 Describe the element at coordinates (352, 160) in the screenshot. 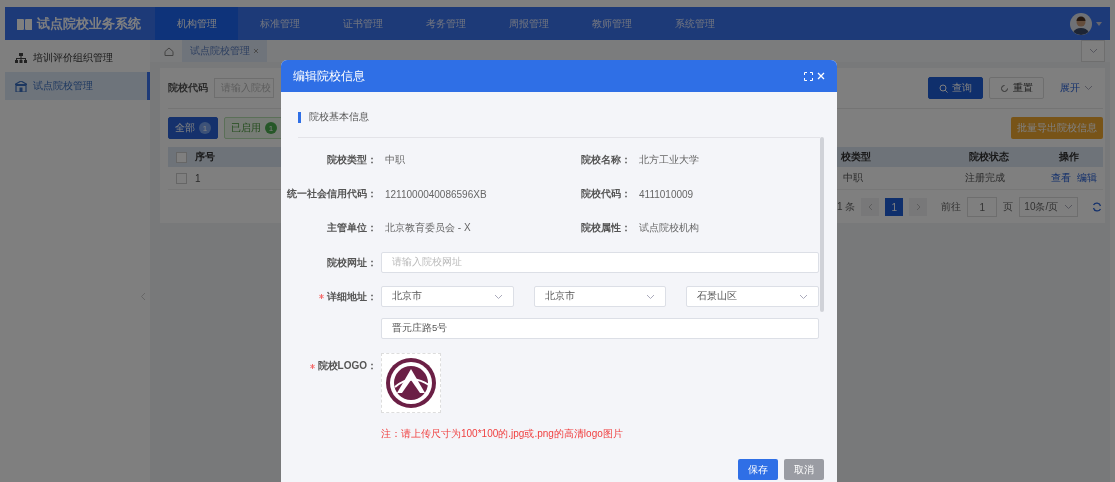

I see `field-label: 院校类型：` at that location.